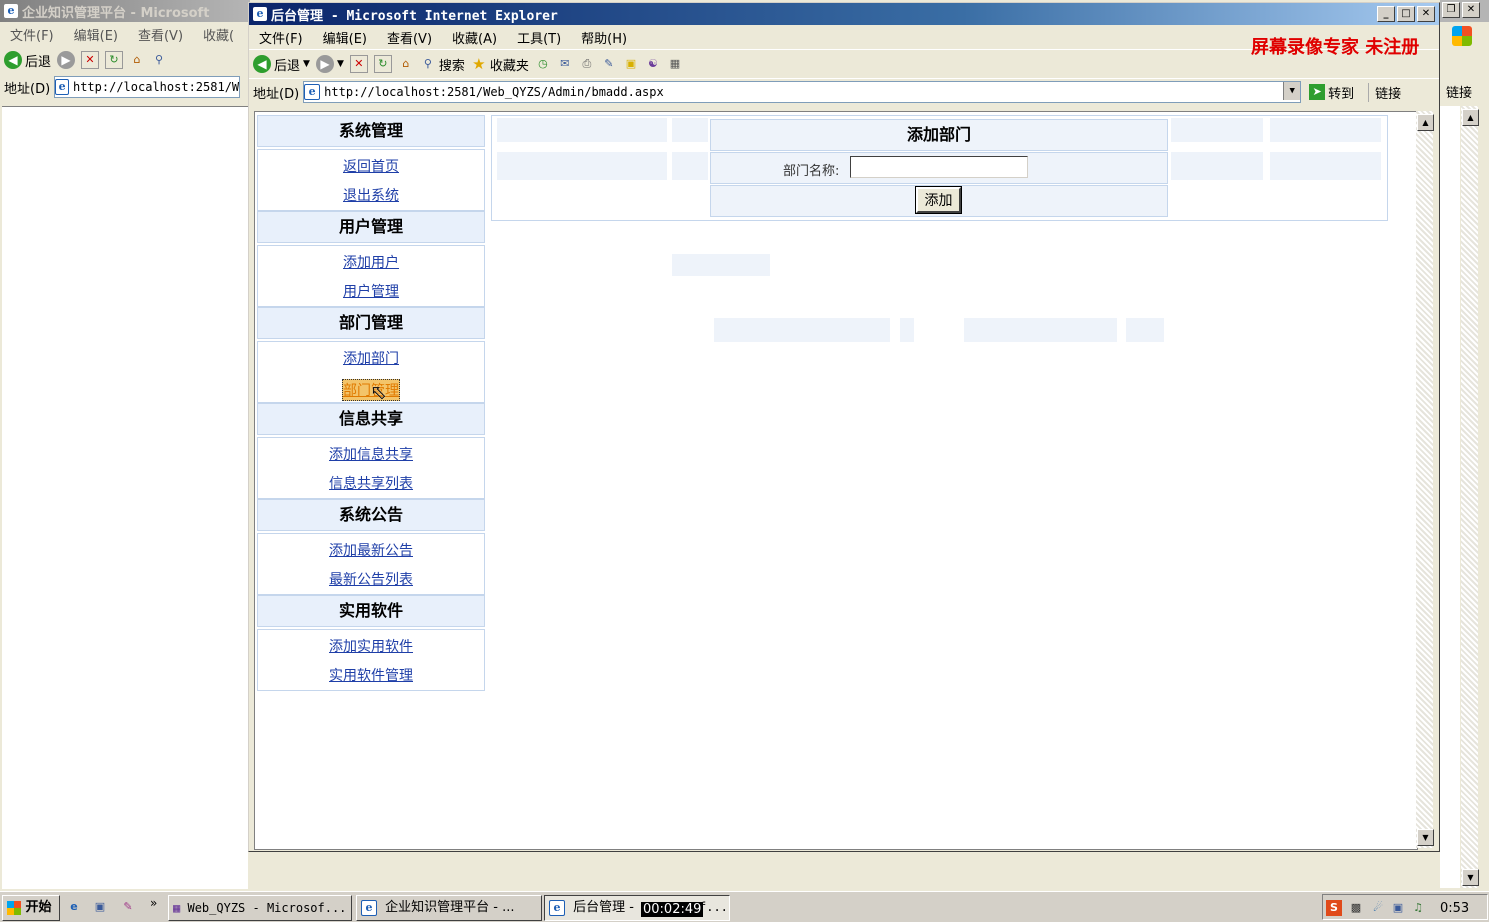  Describe the element at coordinates (66, 60) in the screenshot. I see `forward-arrow-icon: ▶` at that location.